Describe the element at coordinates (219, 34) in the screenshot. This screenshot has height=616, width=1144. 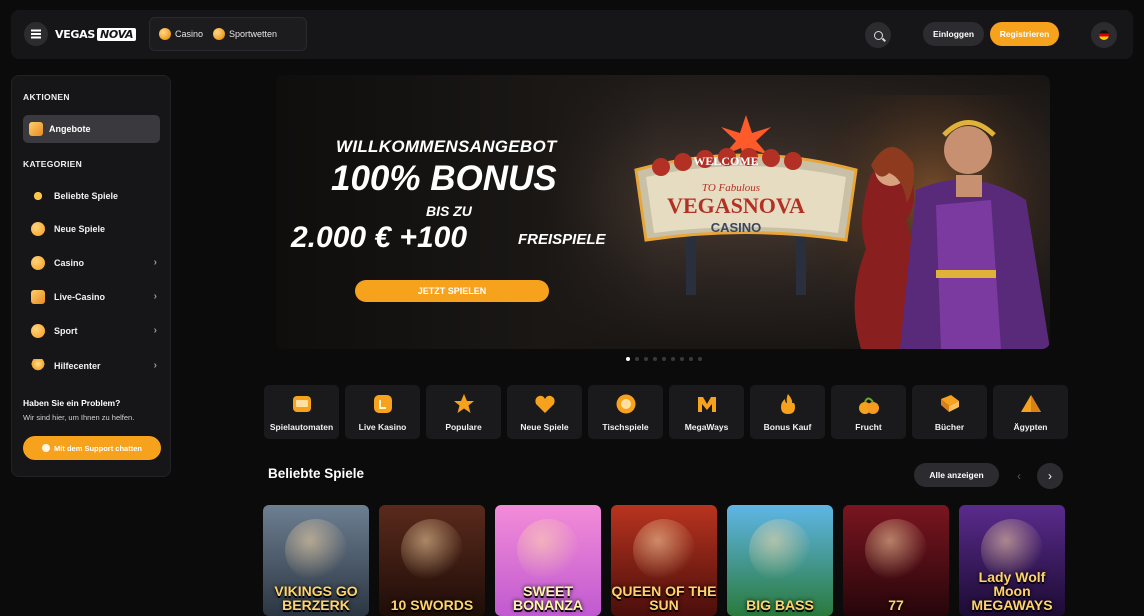
I see `ball-icon` at that location.